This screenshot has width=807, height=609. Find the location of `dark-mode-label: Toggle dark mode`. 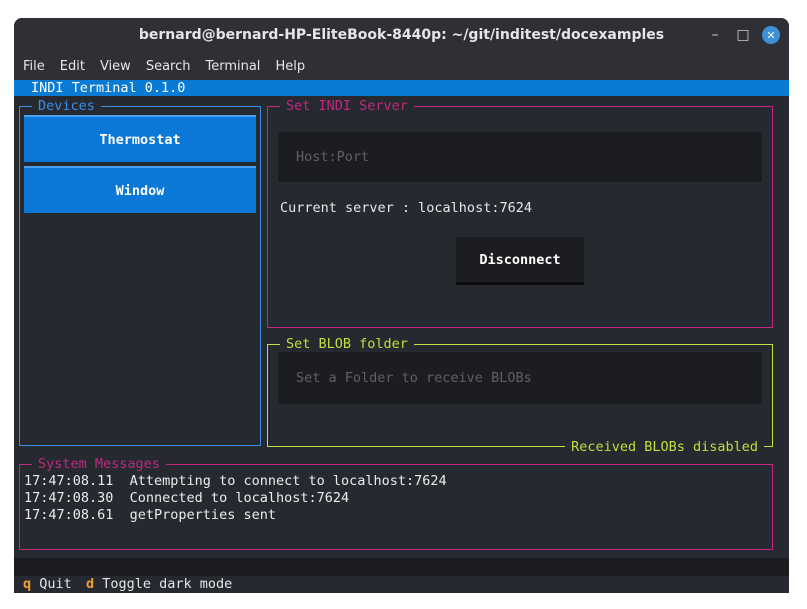

dark-mode-label: Toggle dark mode is located at coordinates (167, 584).